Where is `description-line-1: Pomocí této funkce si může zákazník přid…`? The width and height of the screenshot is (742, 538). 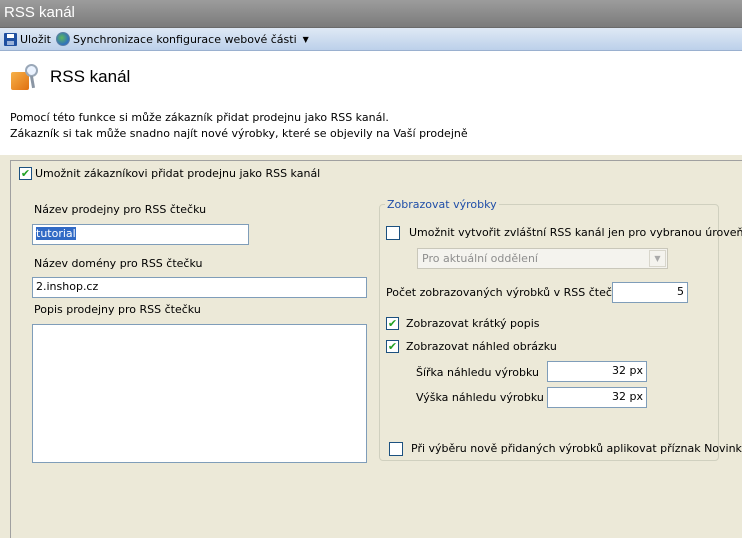 description-line-1: Pomocí této funkce si může zákazník přid… is located at coordinates (199, 117).